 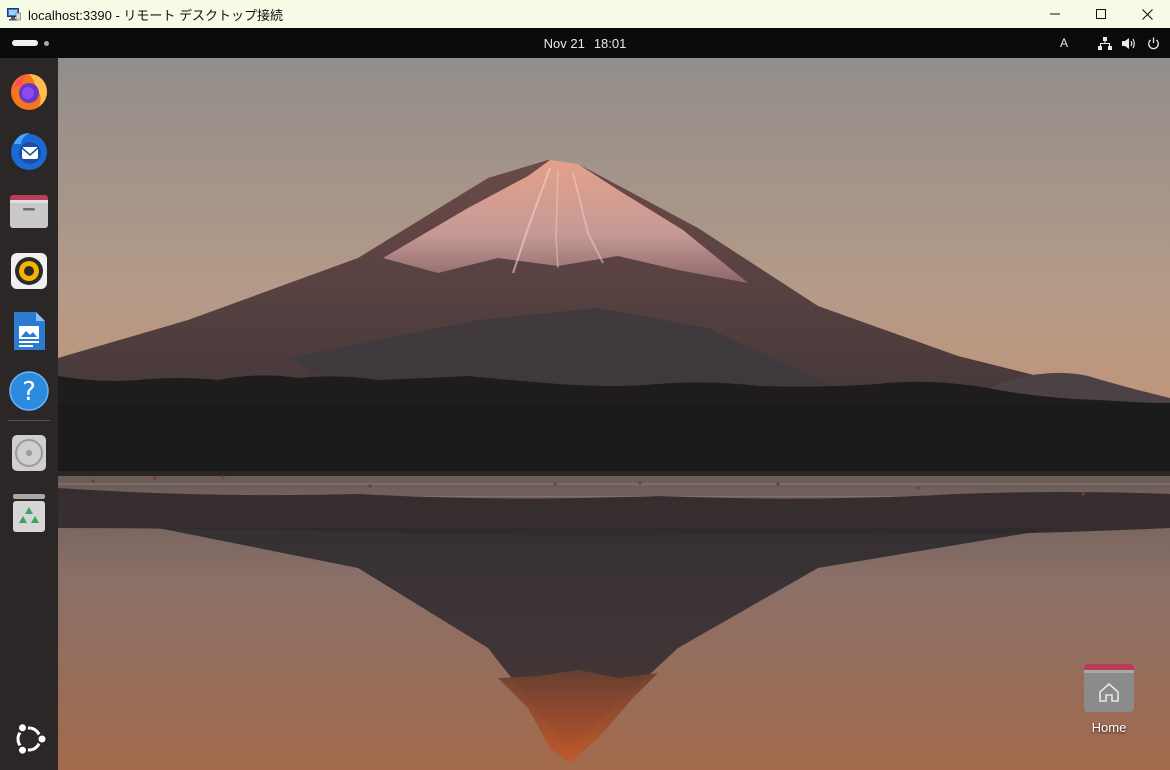 I want to click on minimize-icon, so click(x=1055, y=14).